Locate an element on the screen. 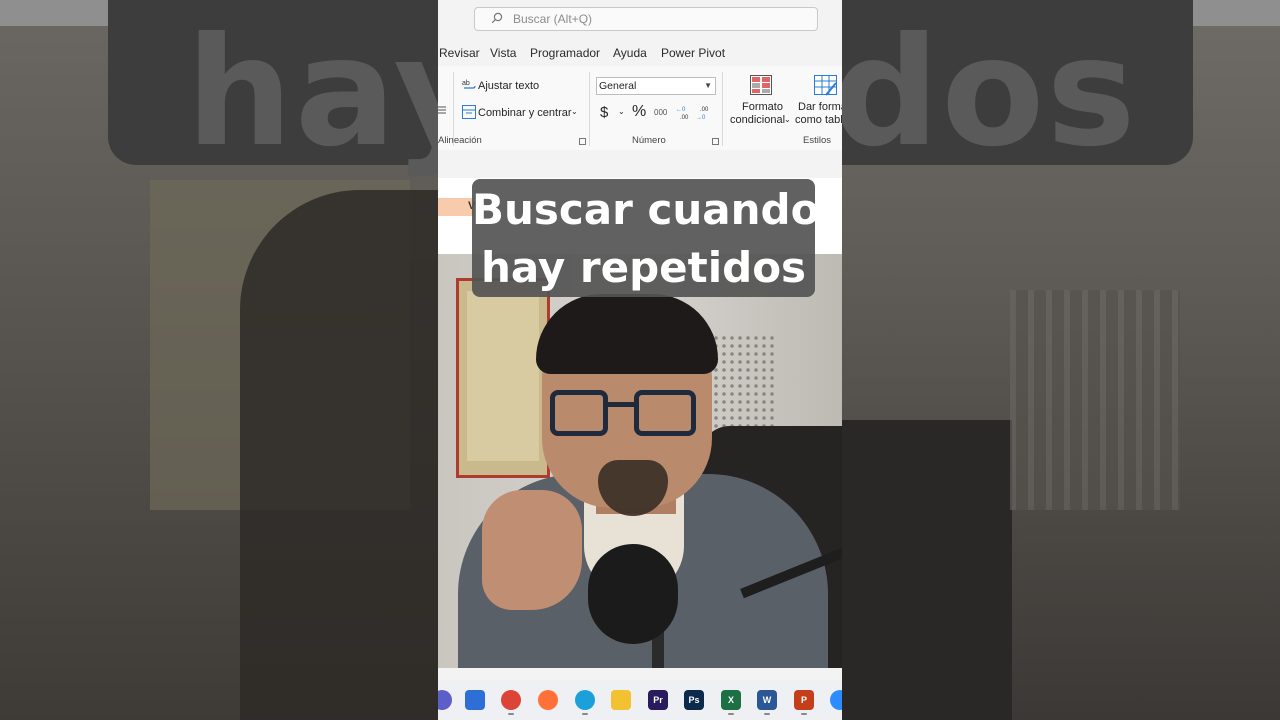 The height and width of the screenshot is (720, 1280). format-as-table-button: Dar forma is located at coordinates (820, 107).